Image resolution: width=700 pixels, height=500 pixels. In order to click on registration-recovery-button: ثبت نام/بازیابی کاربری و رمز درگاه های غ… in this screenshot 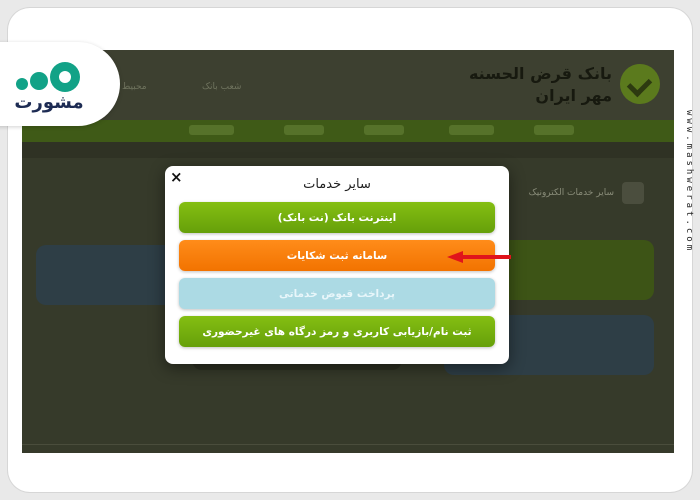, I will do `click(337, 331)`.